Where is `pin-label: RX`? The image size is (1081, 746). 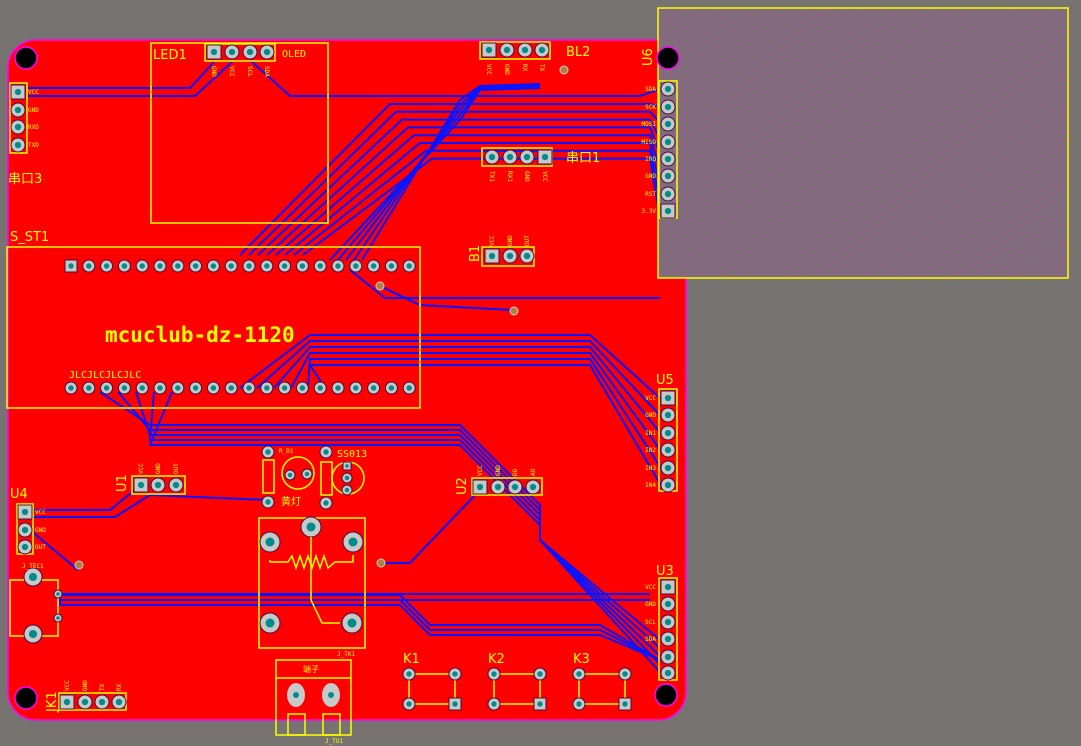
pin-label: RX is located at coordinates (119, 687).